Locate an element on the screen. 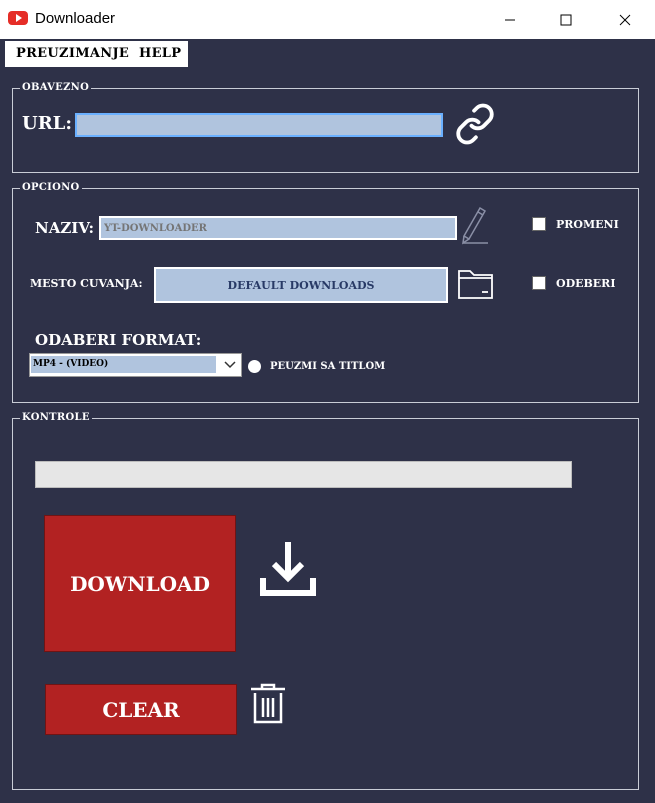 This screenshot has width=655, height=803. kontrole-title: KONTROLE is located at coordinates (56, 417).